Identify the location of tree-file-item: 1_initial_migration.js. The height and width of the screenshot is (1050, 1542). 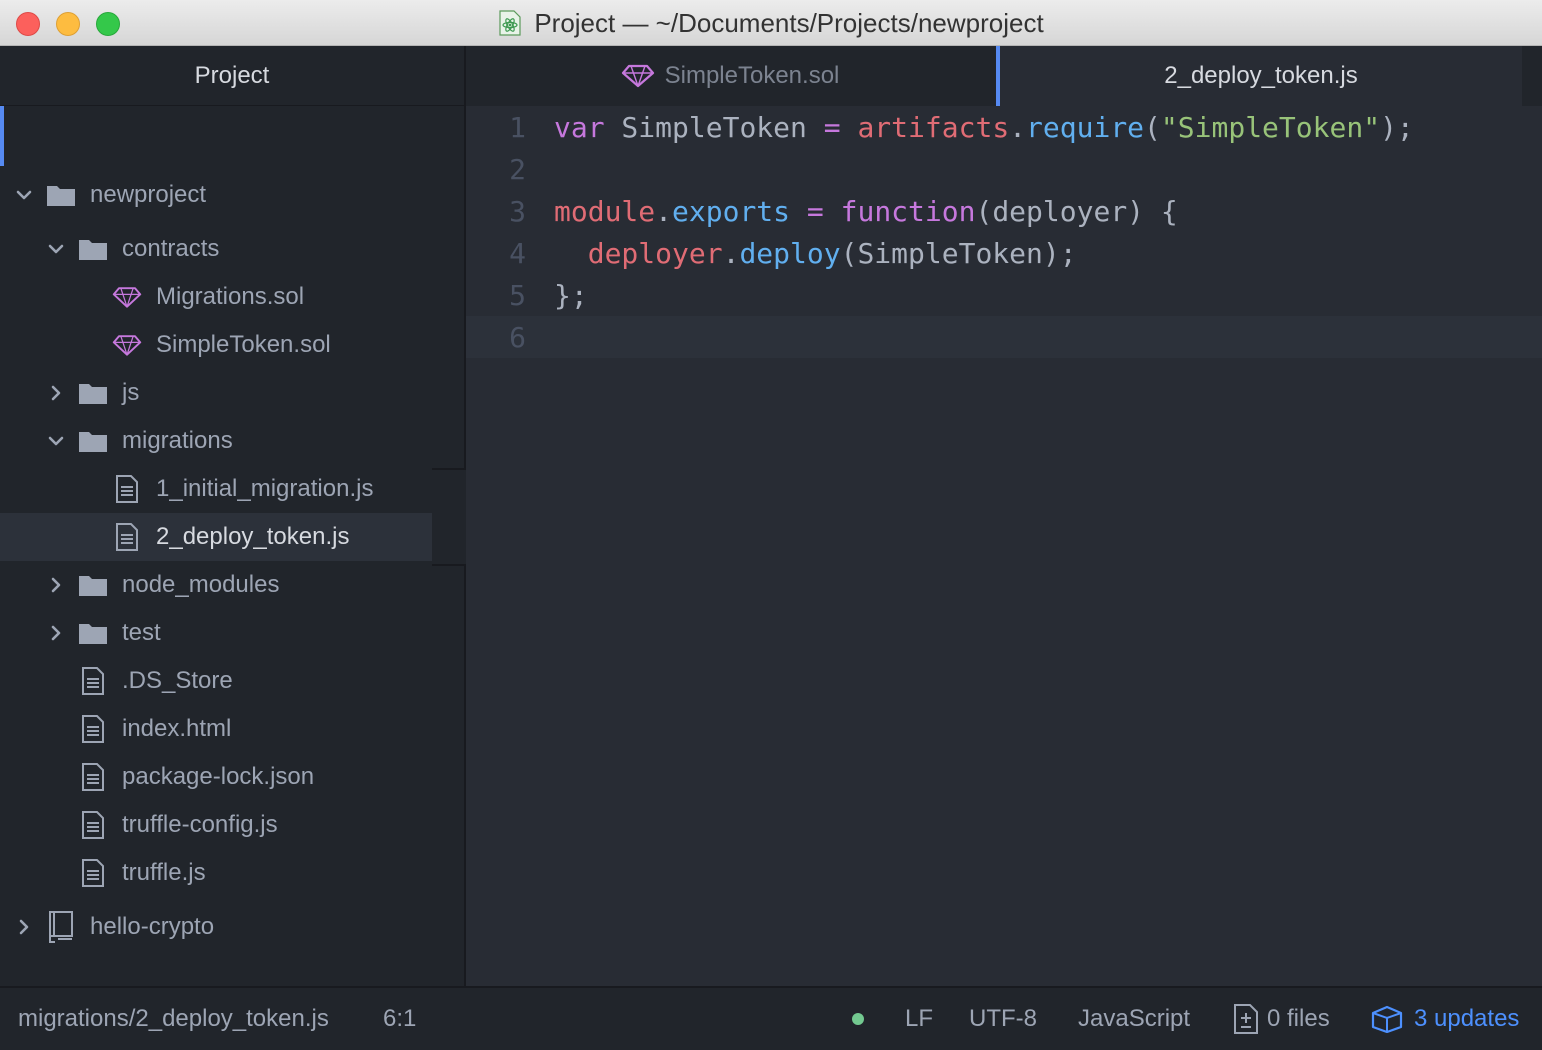
(232, 489).